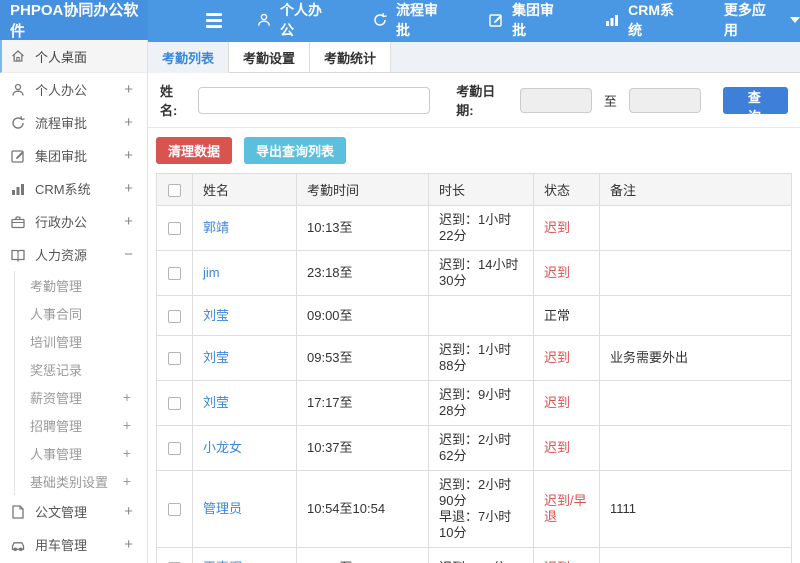  I want to click on table-row: 郭靖 10:13至 迟到：1小时22分 迟到, so click(474, 228).